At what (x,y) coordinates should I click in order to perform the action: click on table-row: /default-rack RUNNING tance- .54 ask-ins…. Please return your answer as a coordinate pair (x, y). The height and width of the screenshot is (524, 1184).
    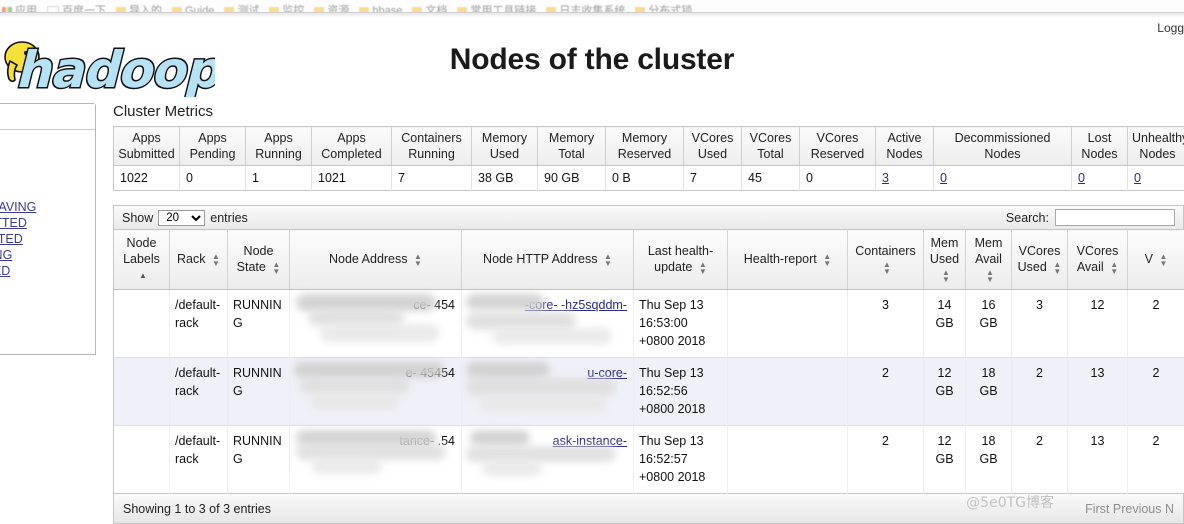
    Looking at the image, I should click on (649, 460).